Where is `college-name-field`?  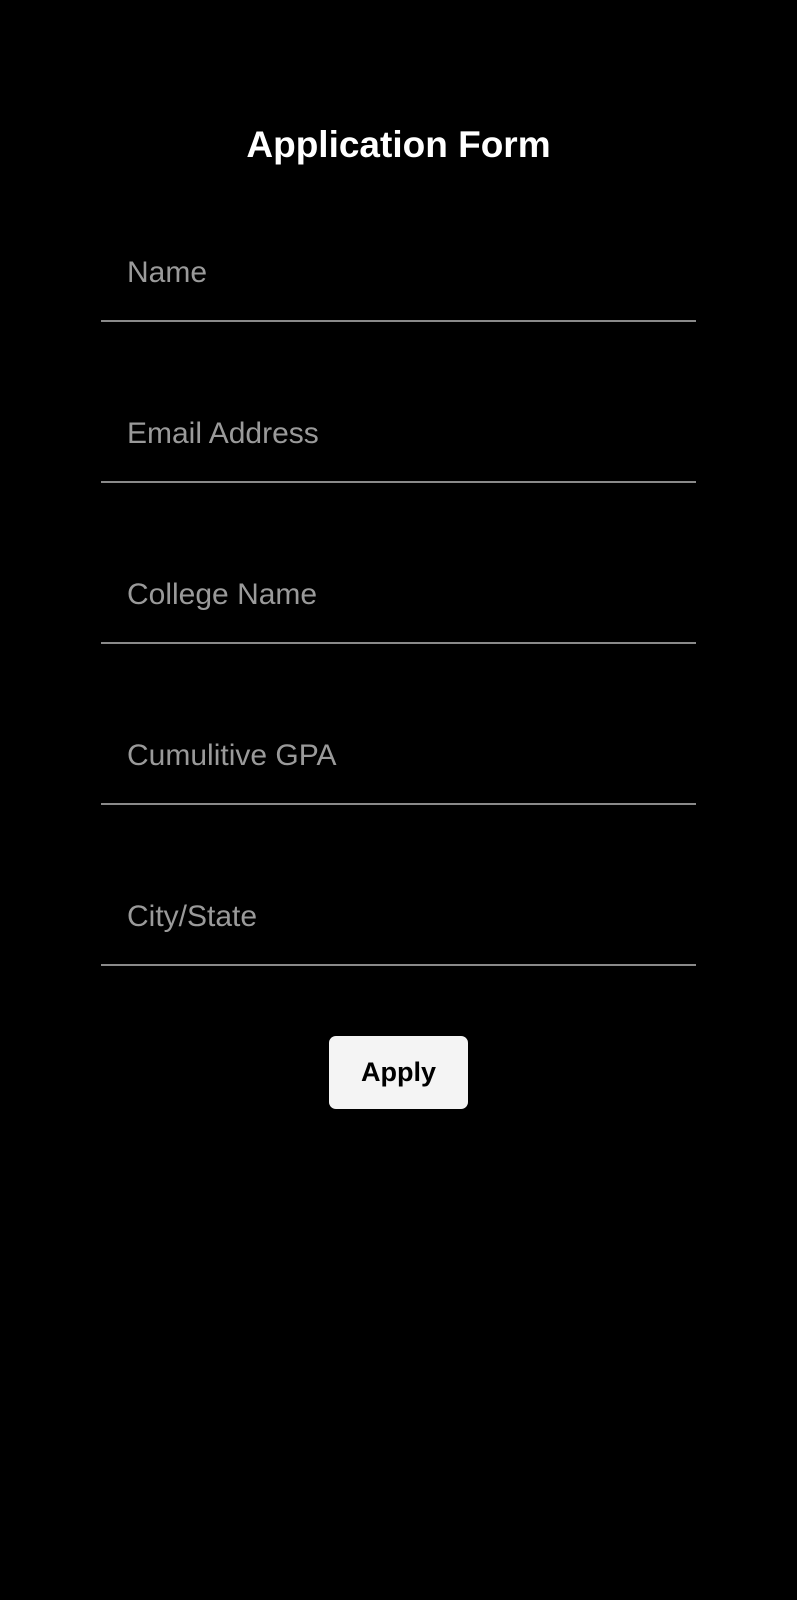 college-name-field is located at coordinates (398, 628).